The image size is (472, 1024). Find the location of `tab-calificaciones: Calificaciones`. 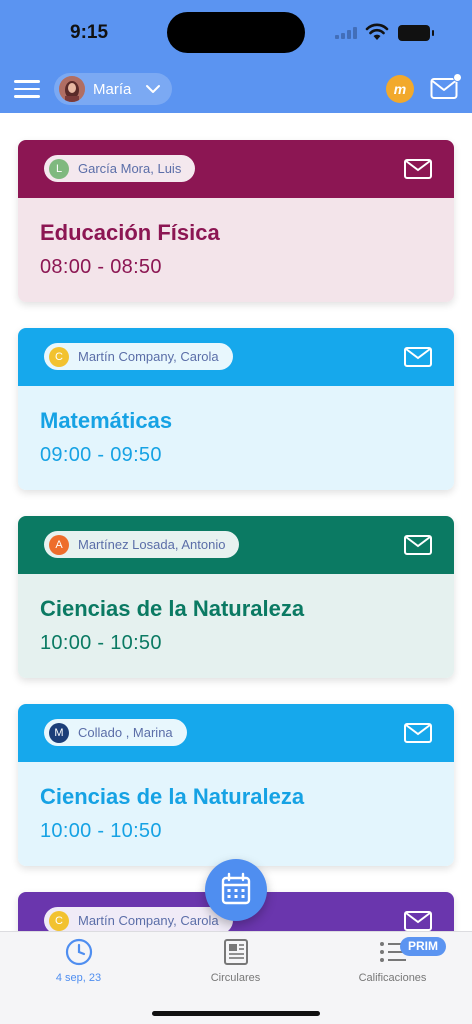

tab-calificaciones: Calificaciones is located at coordinates (392, 962).